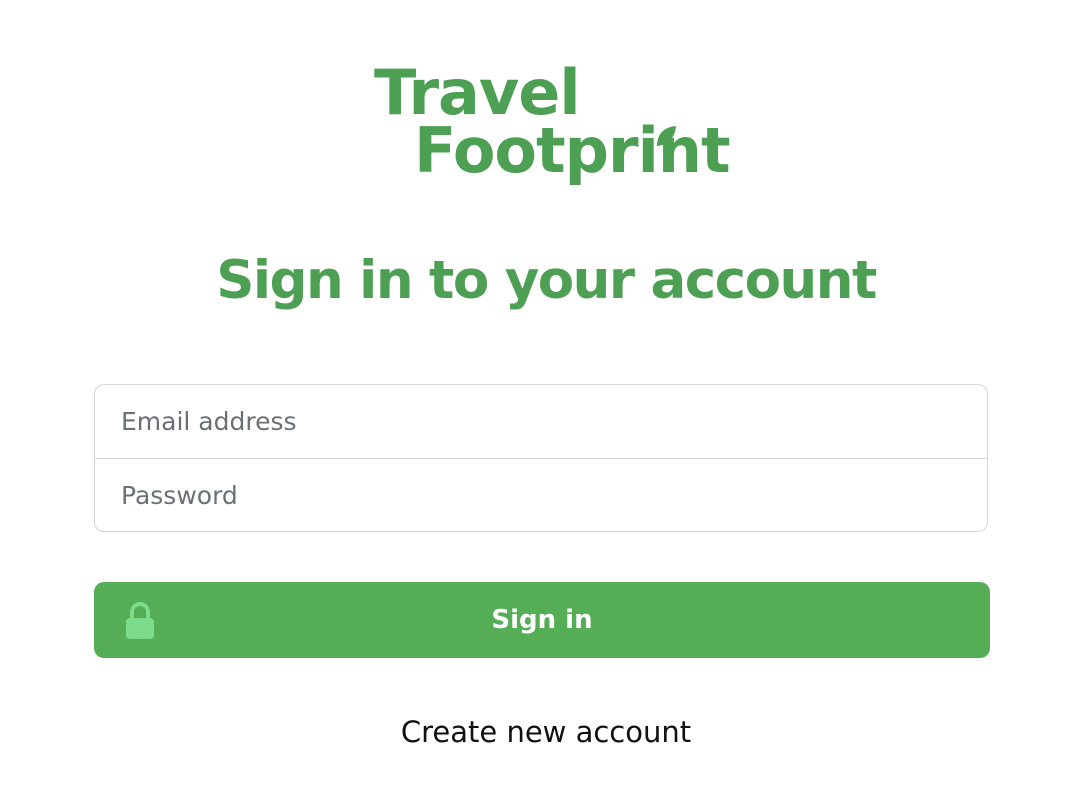  I want to click on sign-in-button-label: Sign in, so click(542, 620).